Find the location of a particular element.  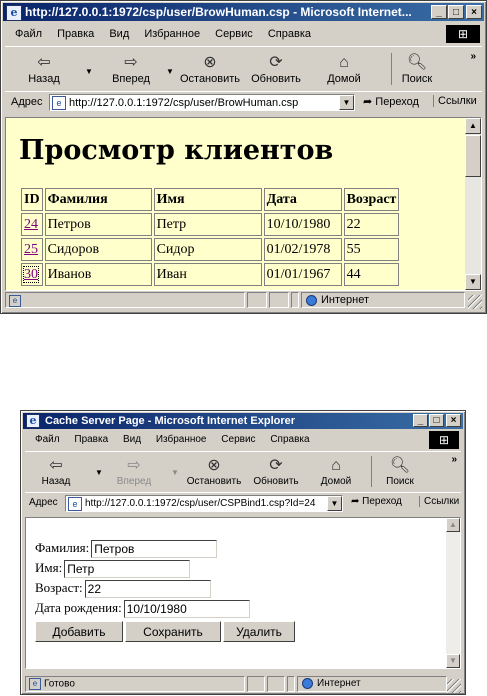

firstname-field is located at coordinates (127, 569).